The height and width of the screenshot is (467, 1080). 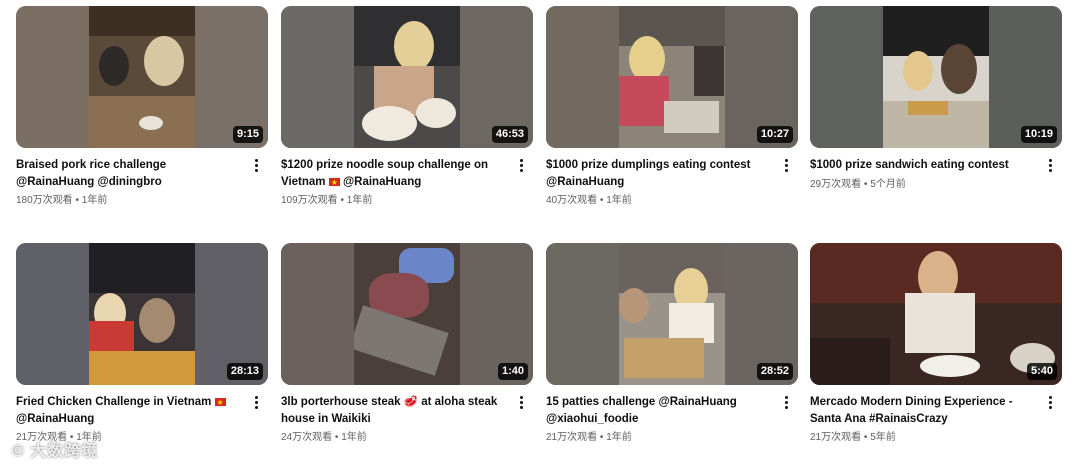 What do you see at coordinates (394, 200) in the screenshot?
I see `video-stats: 109万次观看 • 1年前` at bounding box center [394, 200].